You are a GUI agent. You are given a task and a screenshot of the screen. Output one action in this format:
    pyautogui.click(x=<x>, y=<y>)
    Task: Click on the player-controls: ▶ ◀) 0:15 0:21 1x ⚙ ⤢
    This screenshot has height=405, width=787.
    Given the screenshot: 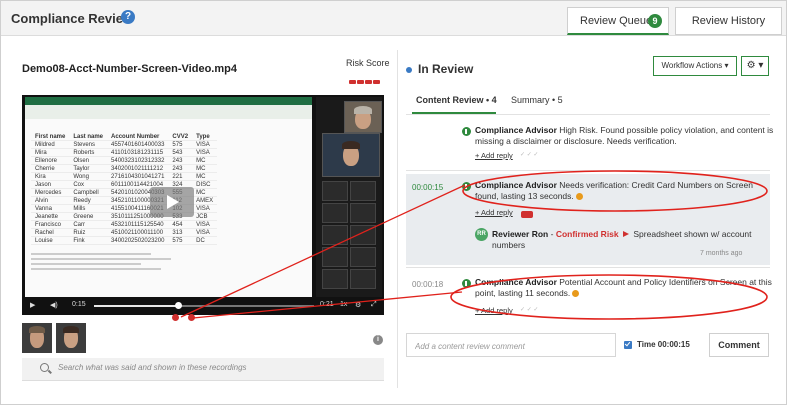 What is the action you would take?
    pyautogui.click(x=203, y=306)
    